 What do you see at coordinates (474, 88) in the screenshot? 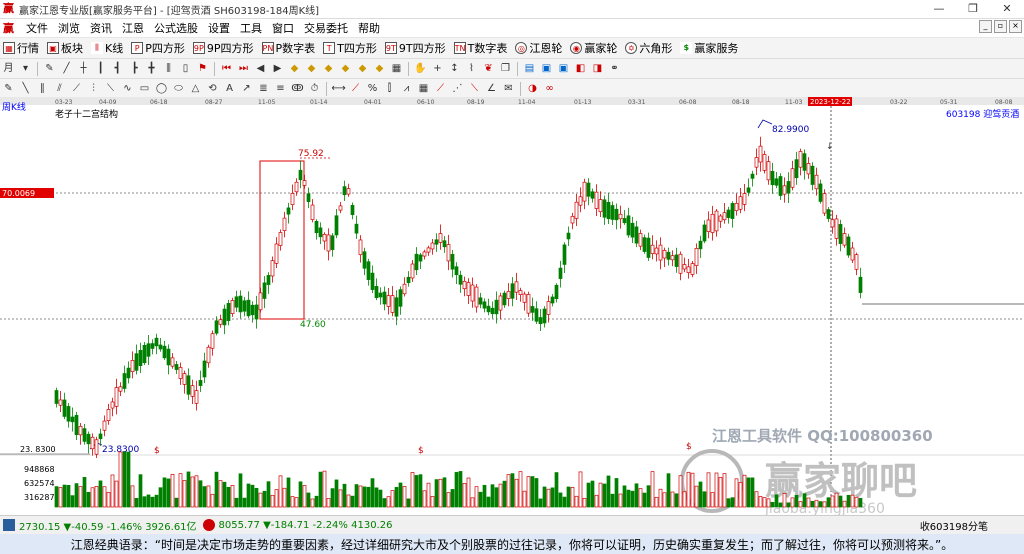
I see `mirror-icon: ⟍` at bounding box center [474, 88].